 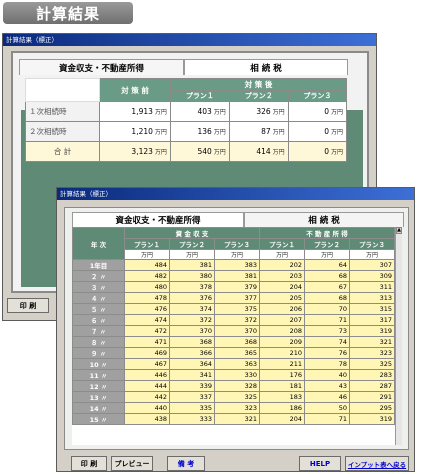 I want to click on cell-value: 3,123, so click(x=142, y=151).